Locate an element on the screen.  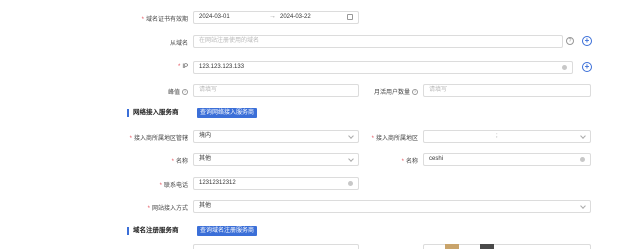
name2-label: * 名称 is located at coordinates (409, 162).